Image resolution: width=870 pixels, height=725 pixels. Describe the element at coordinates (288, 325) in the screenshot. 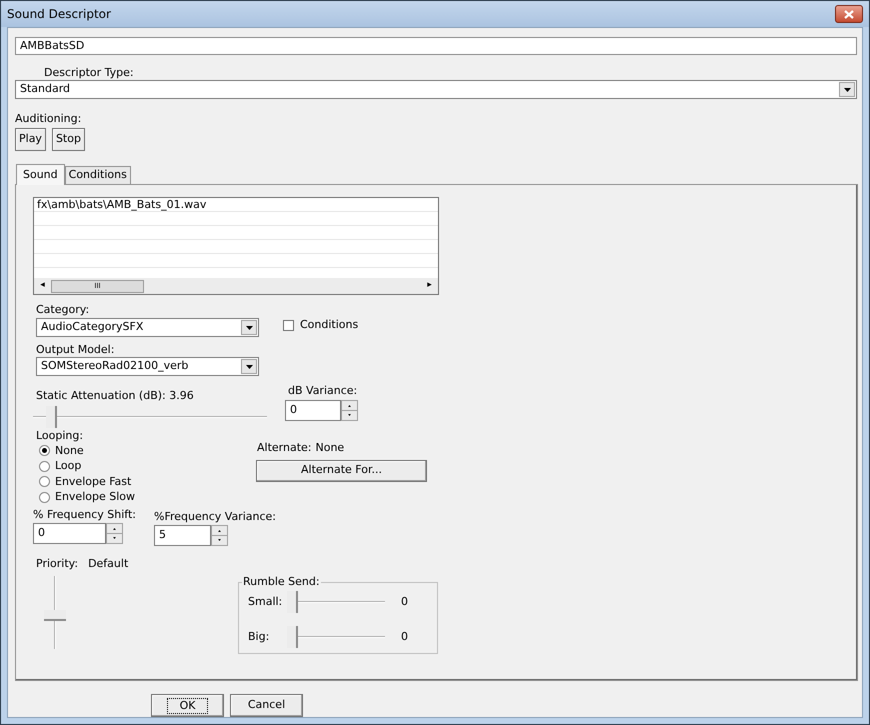

I see `conditions-checkbox` at that location.